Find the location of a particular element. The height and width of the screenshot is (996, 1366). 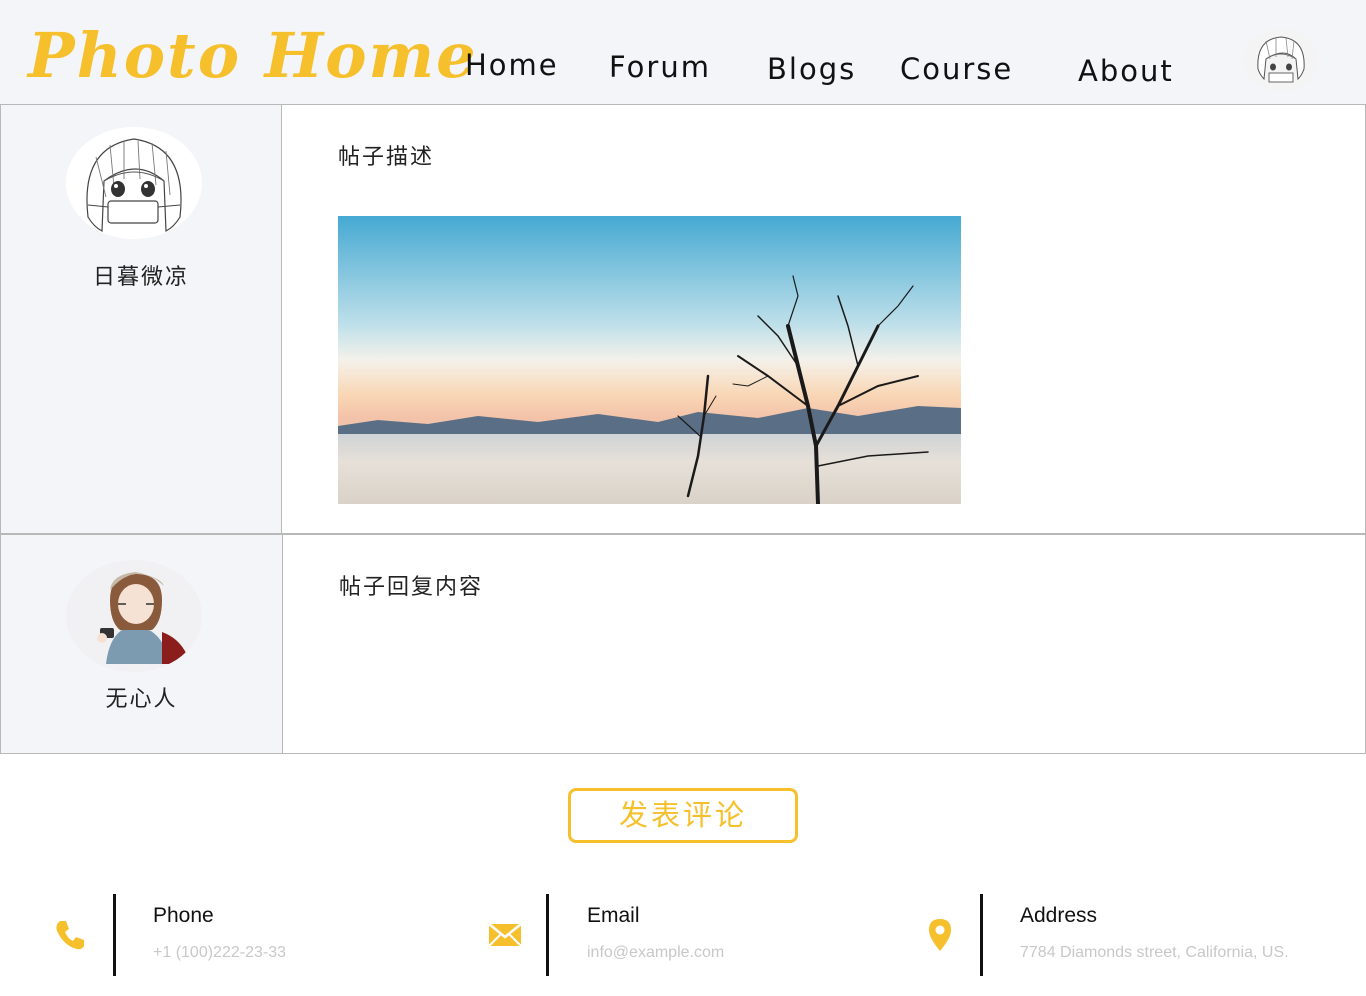

email-value: info@example.com is located at coordinates (655, 953).